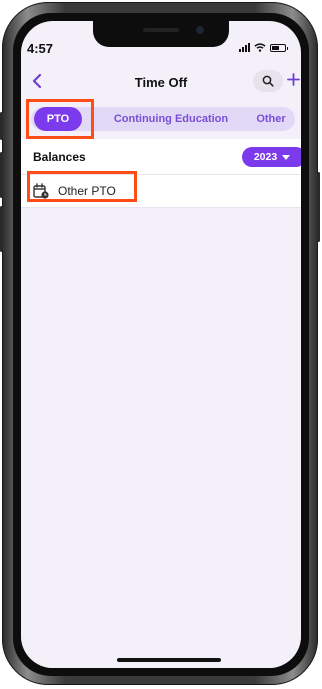  What do you see at coordinates (82, 186) in the screenshot?
I see `other-pto-highlight` at bounding box center [82, 186].